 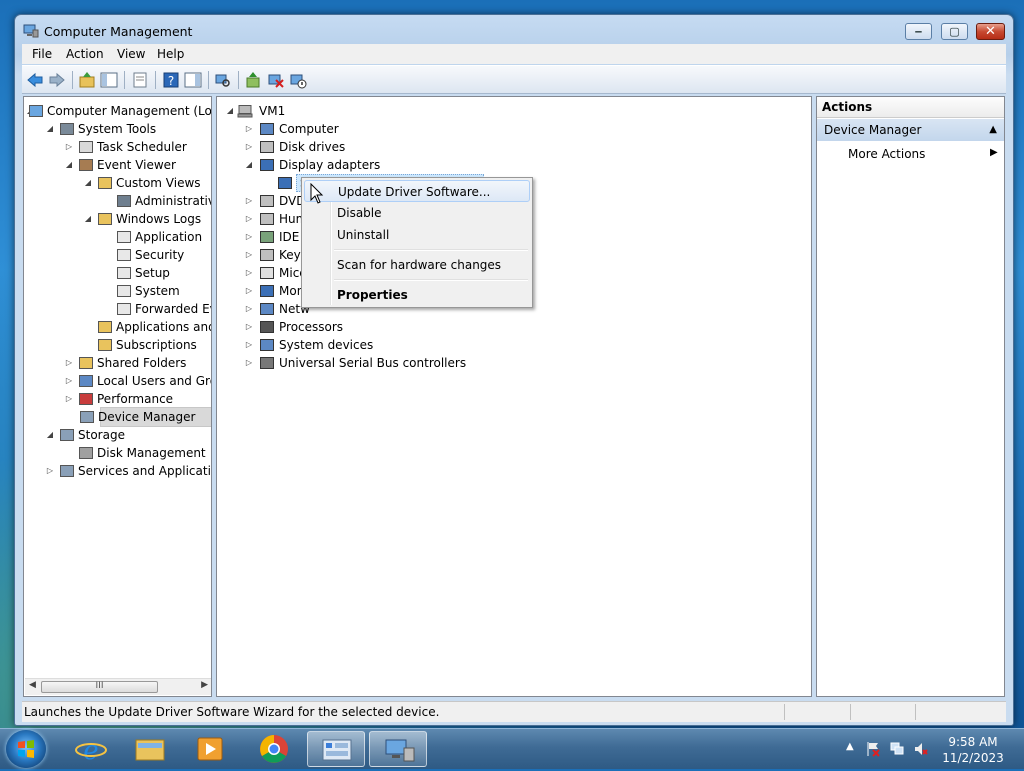 What do you see at coordinates (210, 749) in the screenshot?
I see `taskbar-media-player` at bounding box center [210, 749].